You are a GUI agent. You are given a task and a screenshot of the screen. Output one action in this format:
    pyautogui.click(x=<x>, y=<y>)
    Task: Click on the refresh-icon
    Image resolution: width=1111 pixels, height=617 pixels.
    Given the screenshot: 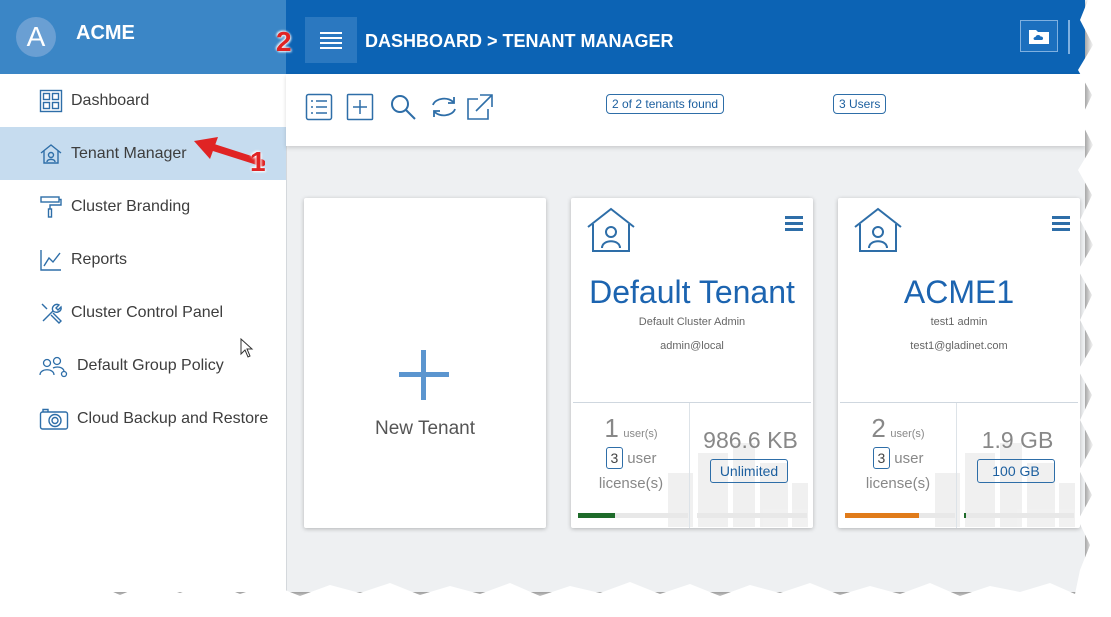 What is the action you would take?
    pyautogui.click(x=444, y=107)
    